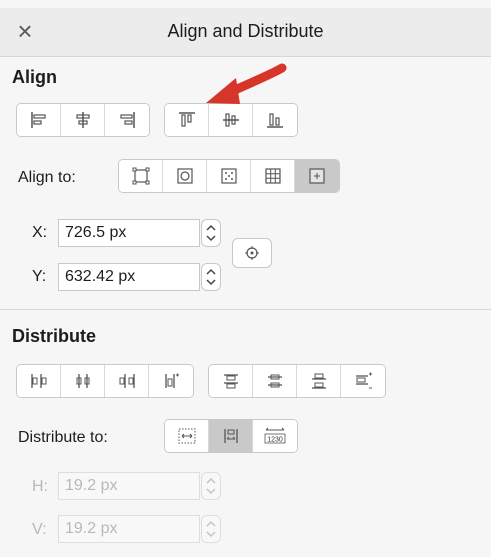 The image size is (491, 557). I want to click on align-to-spread-button, so click(229, 176).